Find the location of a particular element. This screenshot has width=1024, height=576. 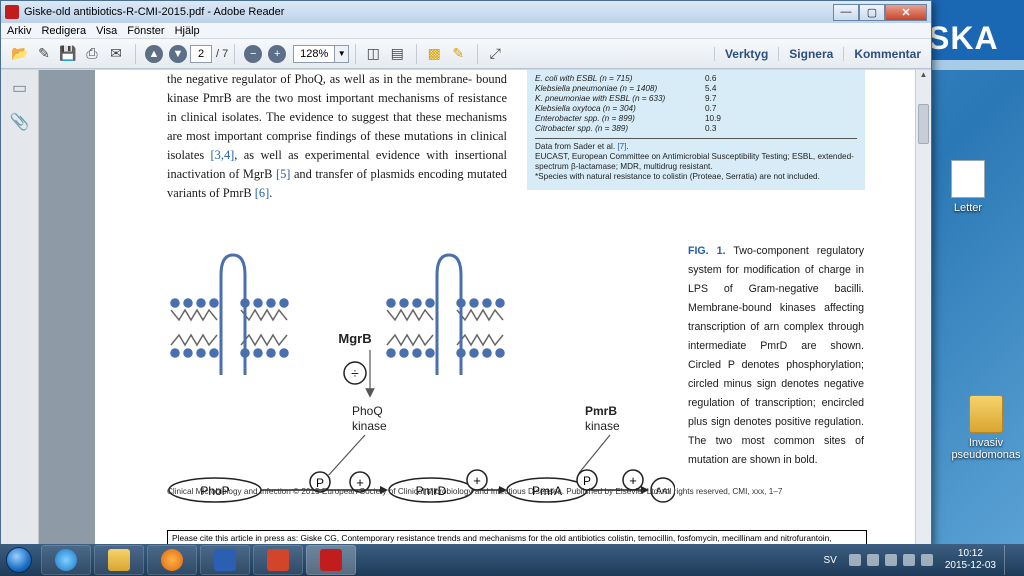

label-mgrb: MgrB is located at coordinates (354, 338).